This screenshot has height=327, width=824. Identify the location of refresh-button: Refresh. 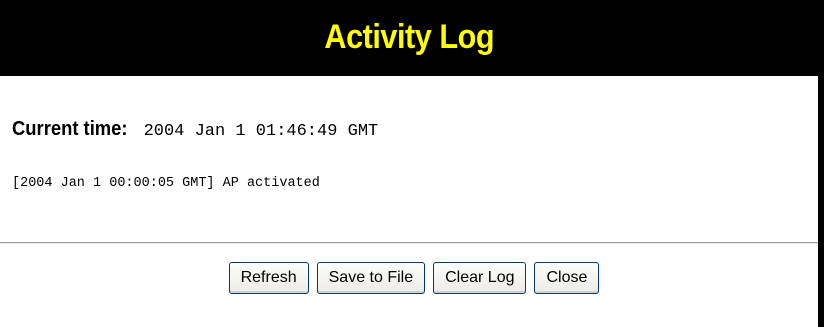
(268, 278).